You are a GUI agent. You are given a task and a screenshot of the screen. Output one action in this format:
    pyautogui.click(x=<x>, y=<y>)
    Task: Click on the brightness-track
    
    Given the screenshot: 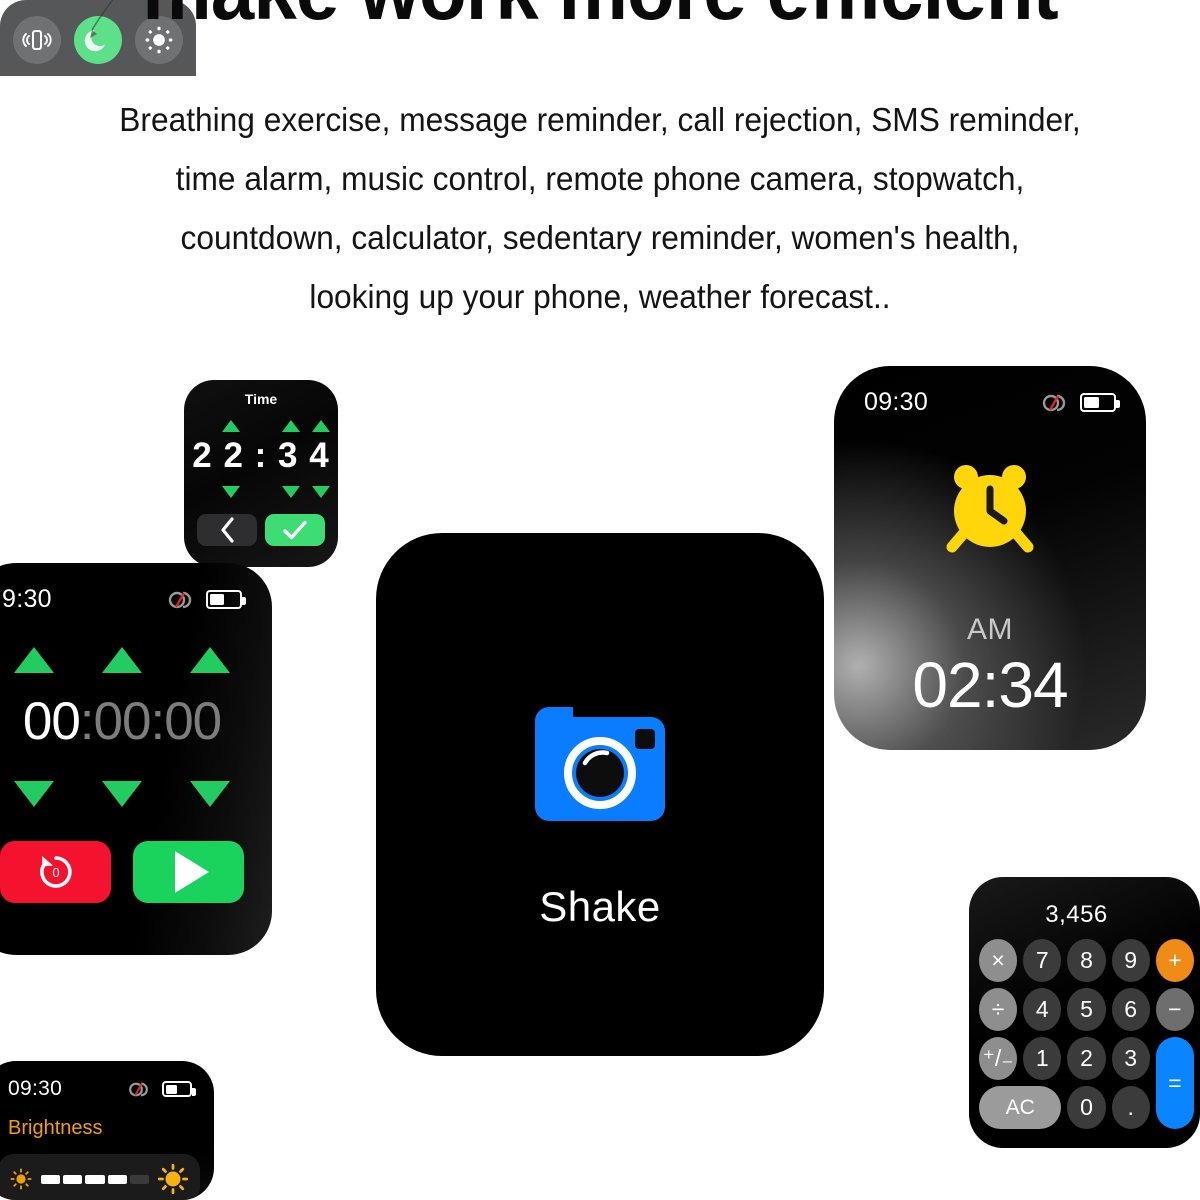 What is the action you would take?
    pyautogui.click(x=95, y=1179)
    